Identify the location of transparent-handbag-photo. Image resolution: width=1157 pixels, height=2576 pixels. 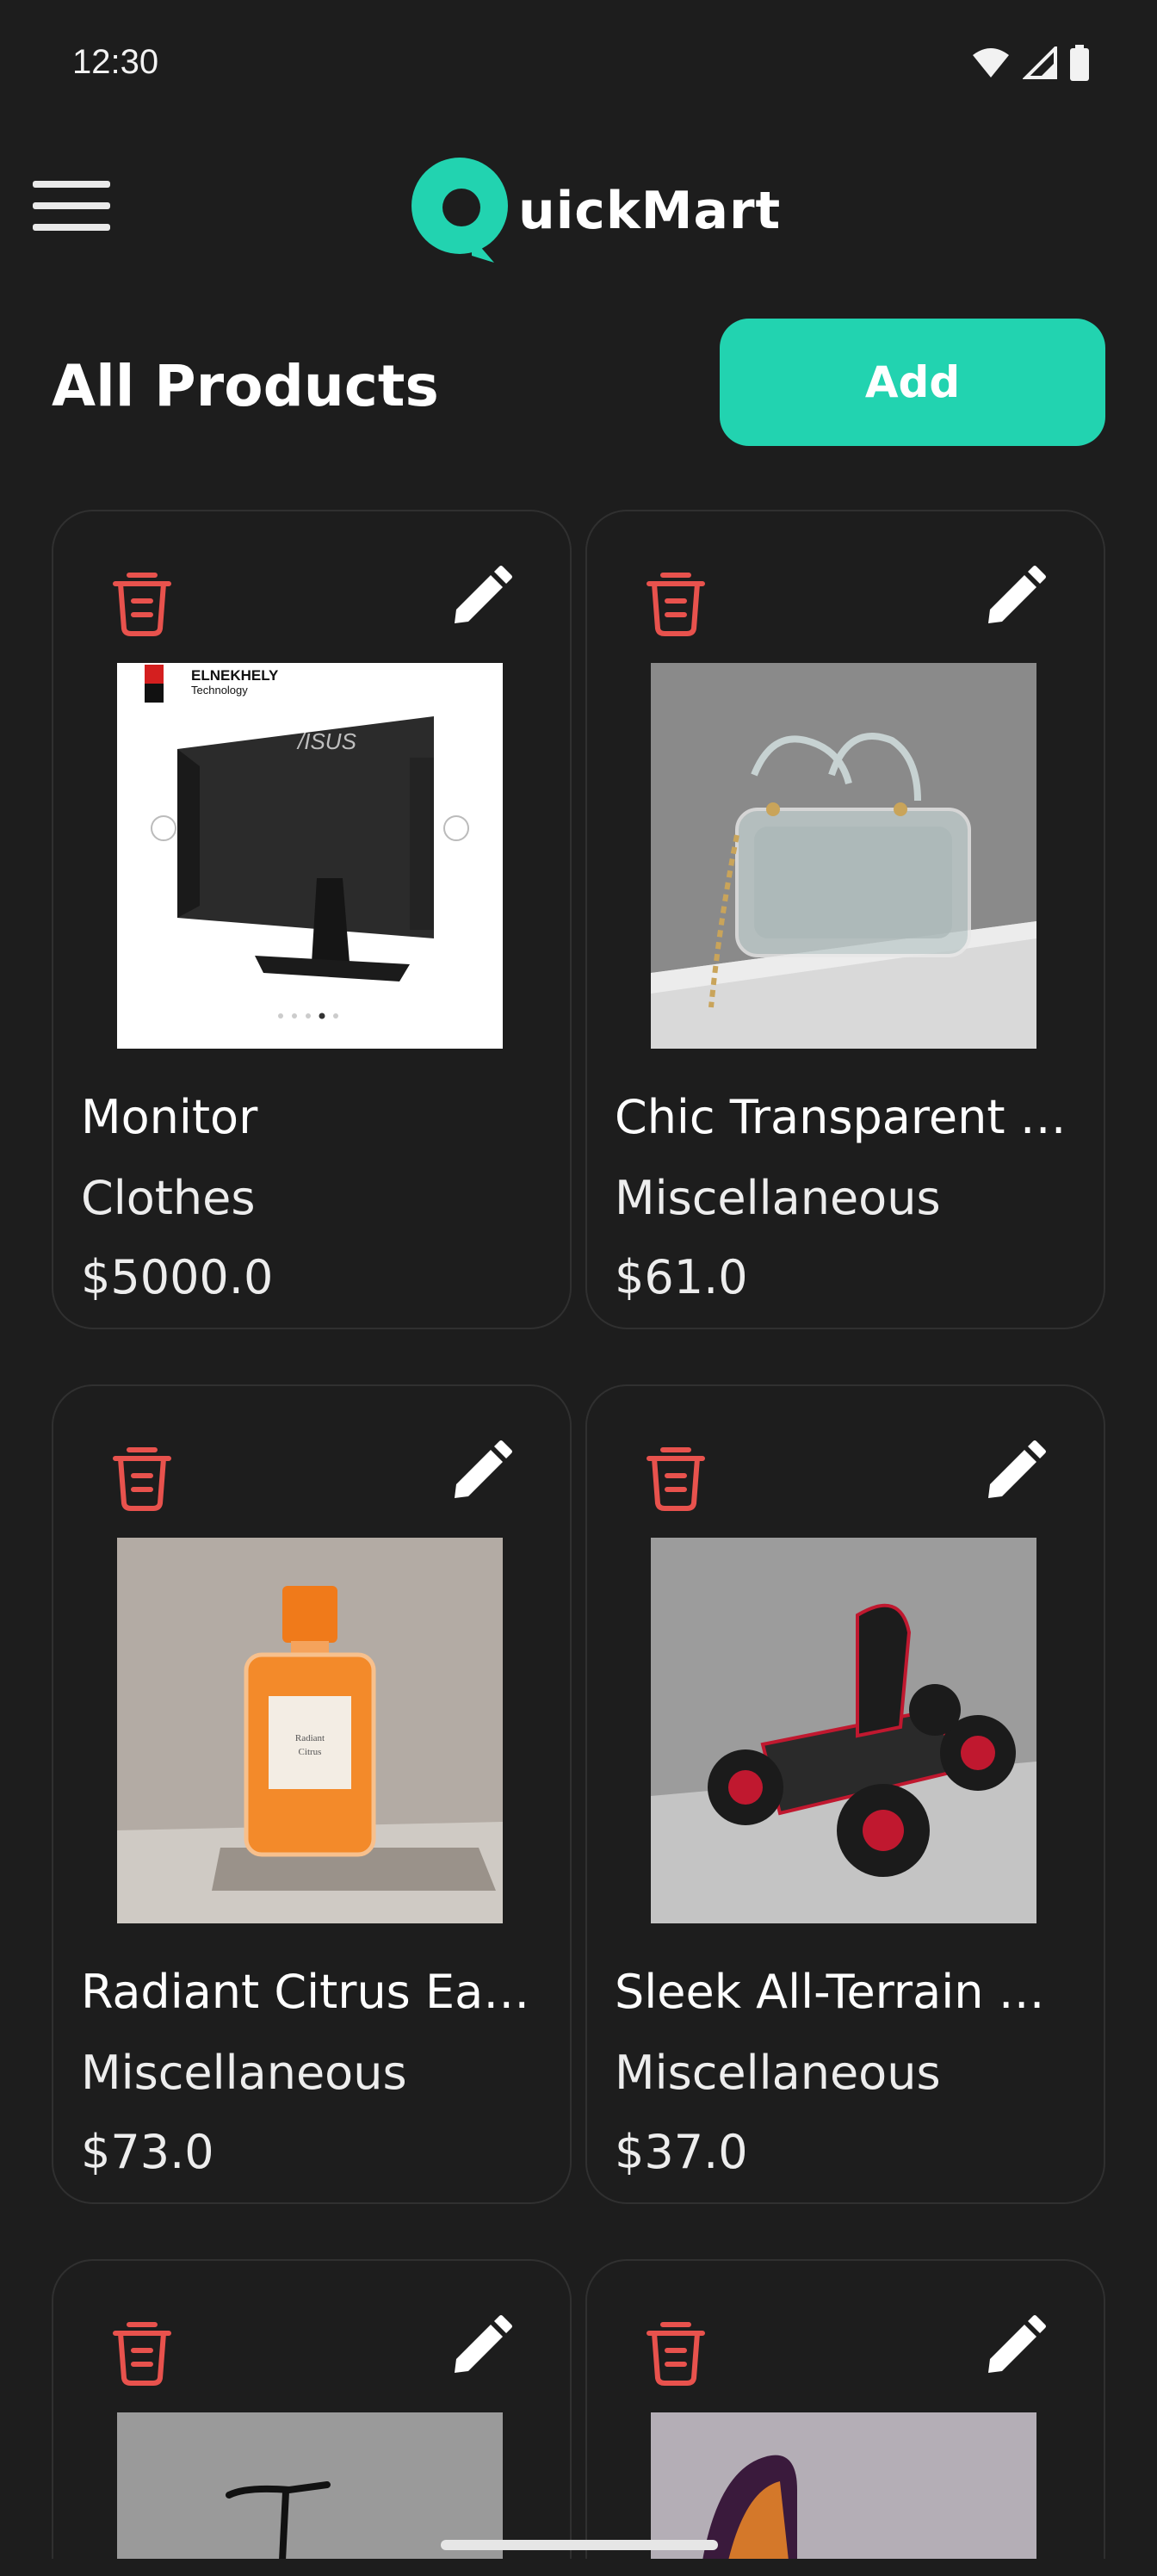
(844, 856).